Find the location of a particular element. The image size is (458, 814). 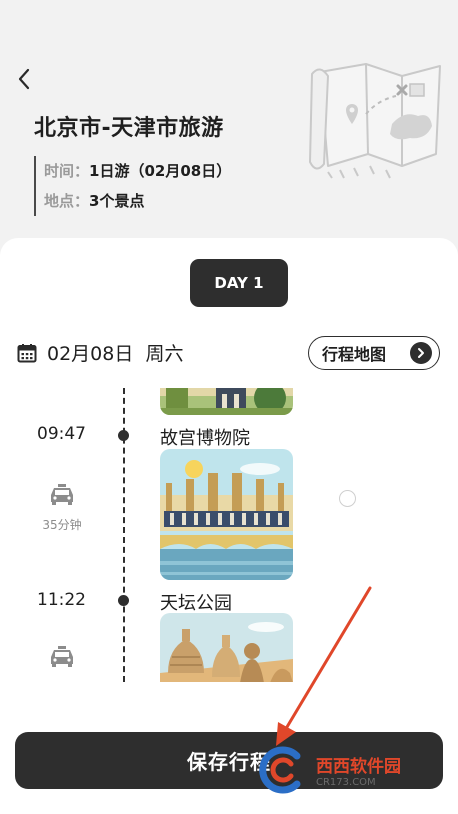

date-text: 02月08日 周六 is located at coordinates (115, 352).